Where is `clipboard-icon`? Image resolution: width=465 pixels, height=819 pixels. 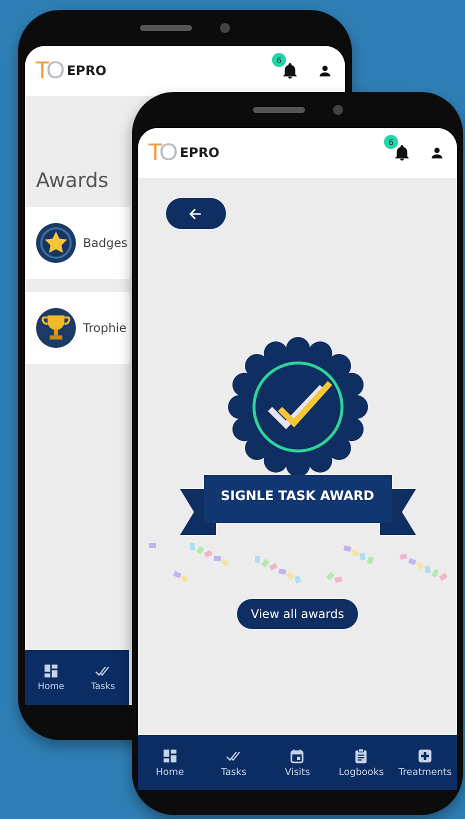
clipboard-icon is located at coordinates (361, 756).